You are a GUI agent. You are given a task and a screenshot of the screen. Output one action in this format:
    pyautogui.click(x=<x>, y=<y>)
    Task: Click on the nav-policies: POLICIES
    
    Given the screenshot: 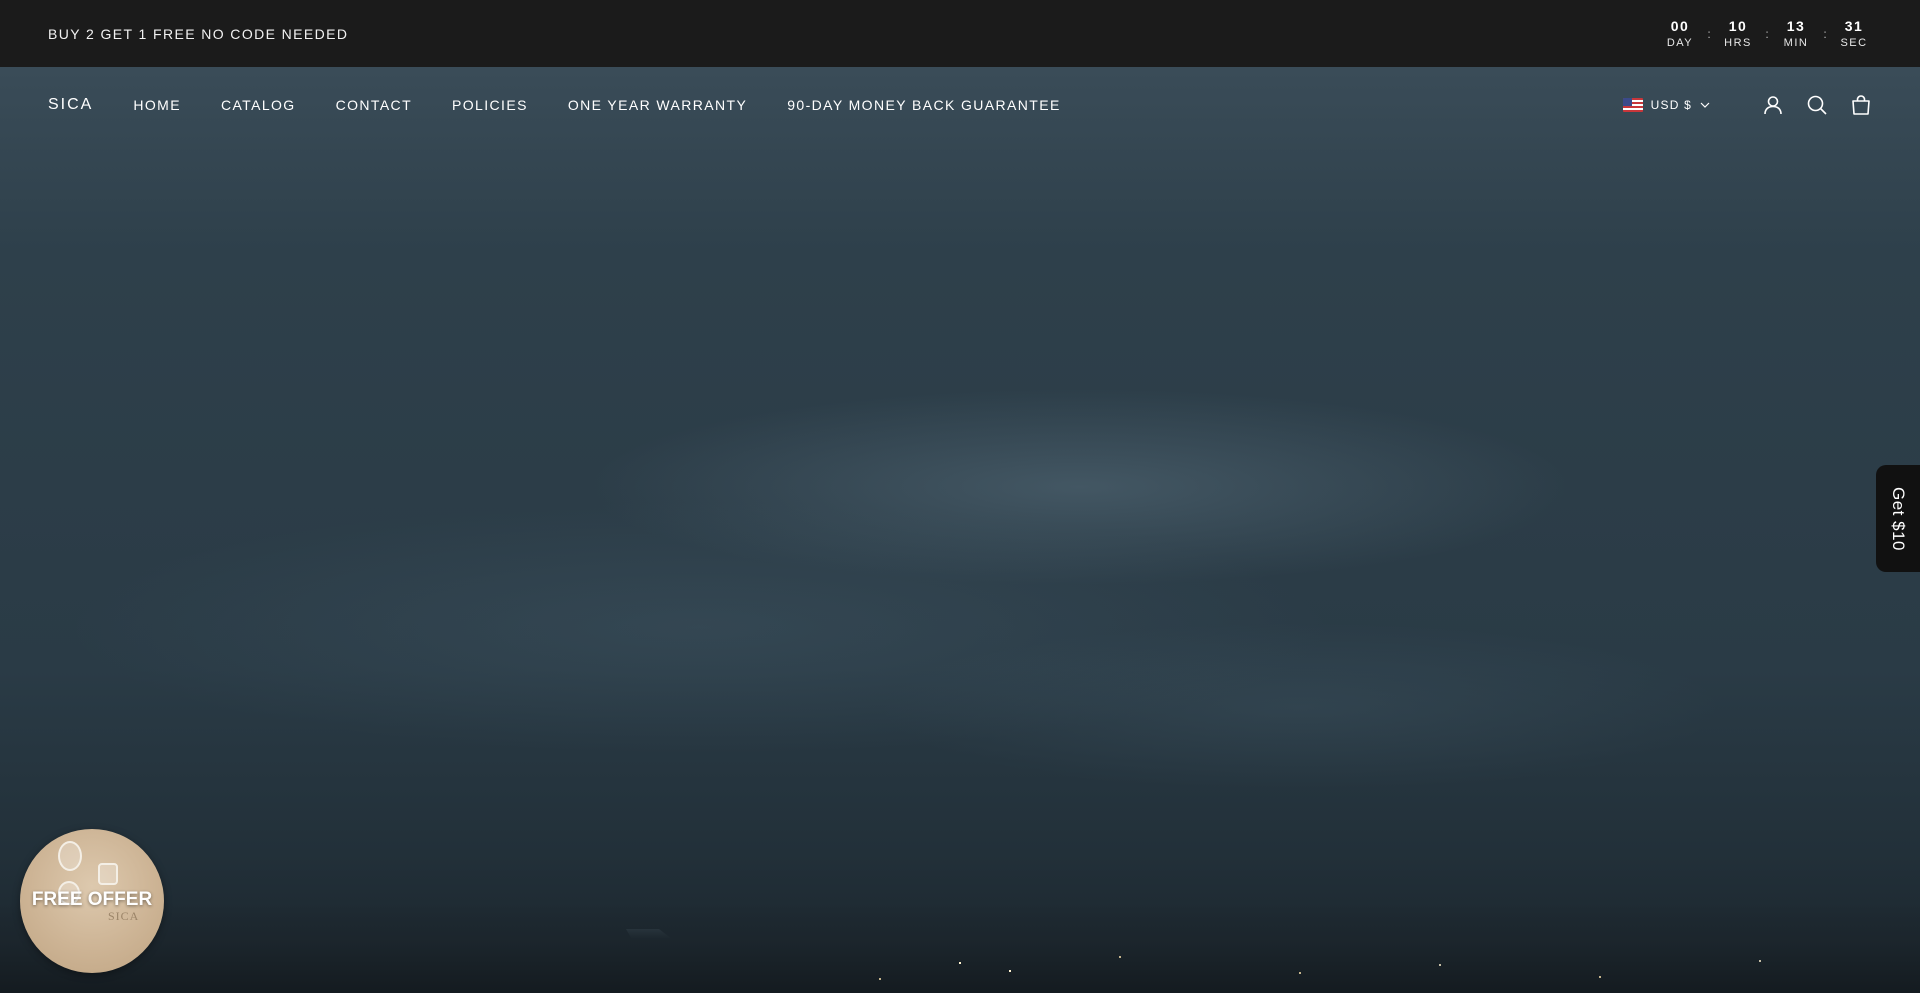 What is the action you would take?
    pyautogui.click(x=490, y=105)
    